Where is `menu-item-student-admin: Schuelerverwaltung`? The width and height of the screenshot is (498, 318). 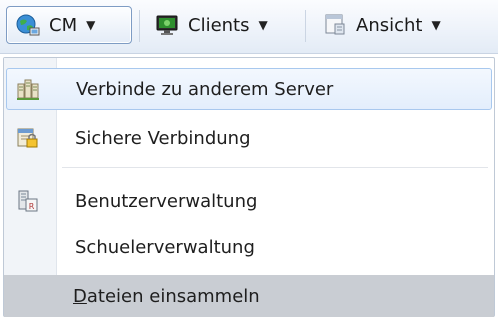
menu-item-student-admin: Schuelerverwaltung is located at coordinates (249, 247).